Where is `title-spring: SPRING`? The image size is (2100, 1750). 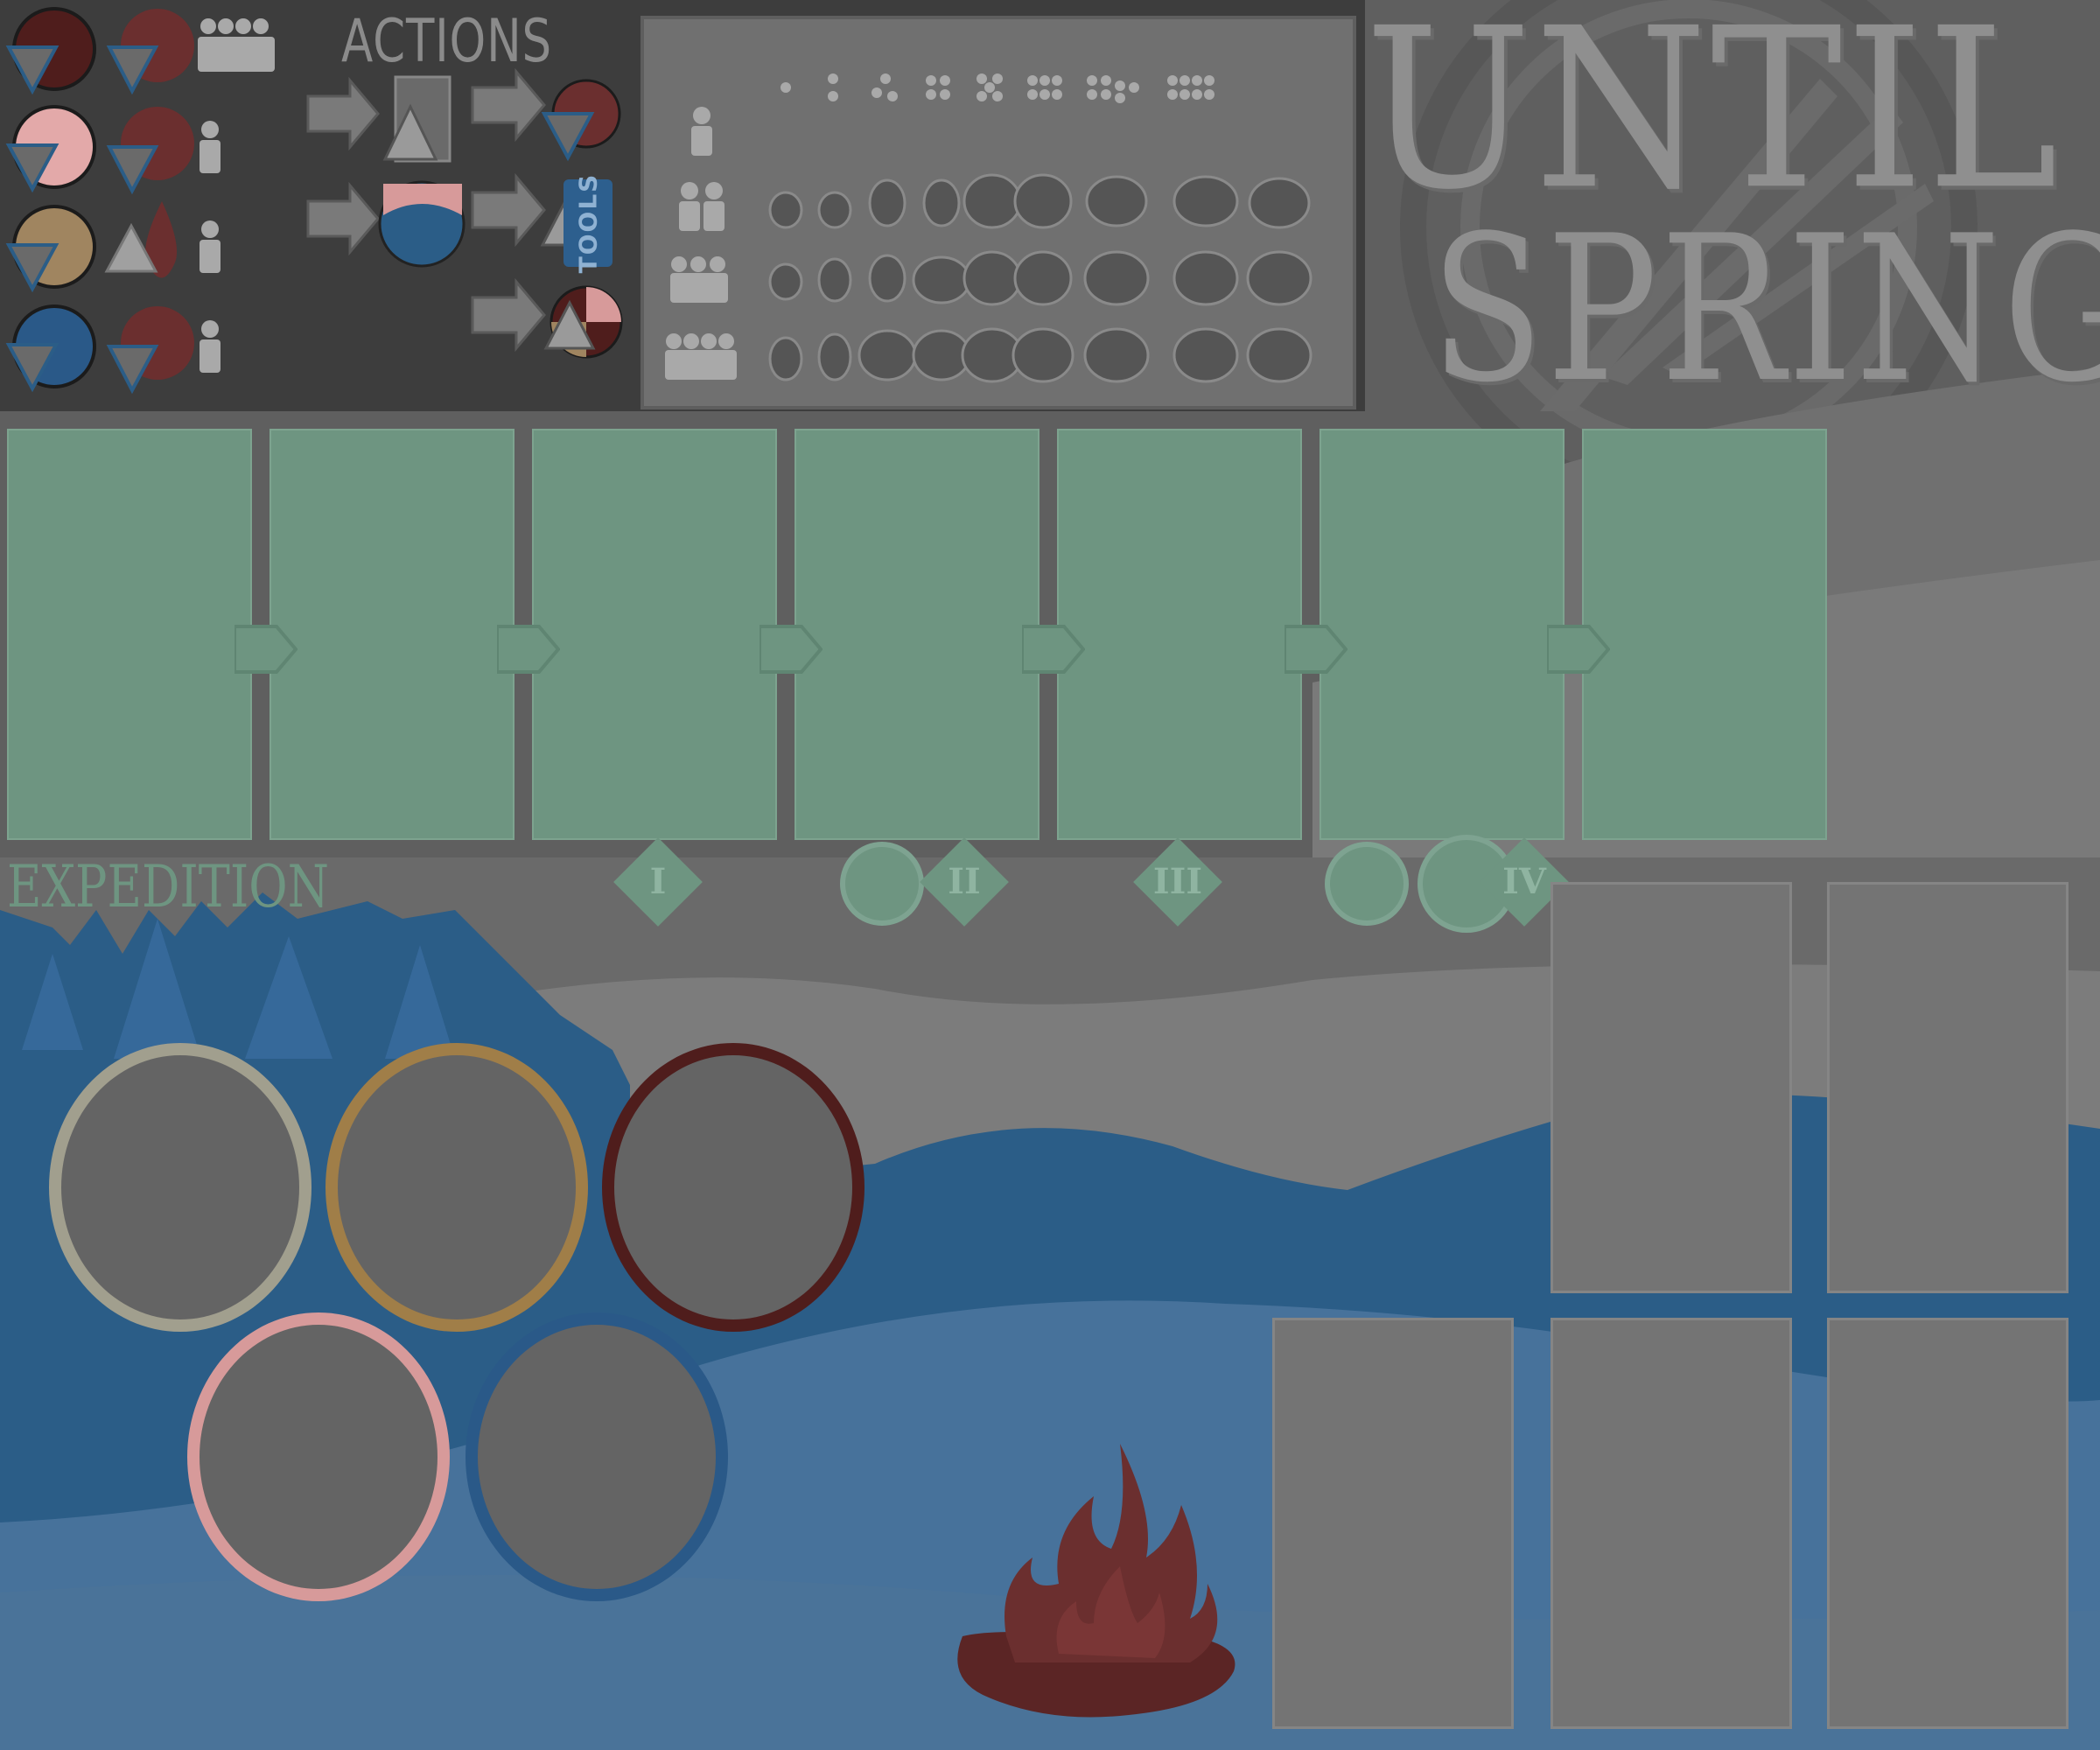
title-spring: SPRING is located at coordinates (1765, 310).